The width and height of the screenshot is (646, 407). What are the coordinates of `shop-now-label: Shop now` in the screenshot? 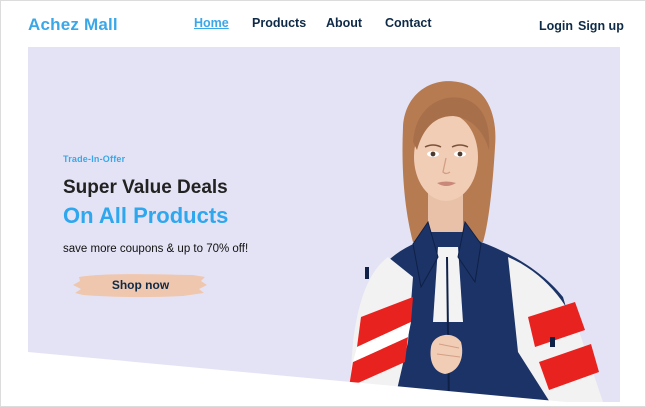 It's located at (140, 285).